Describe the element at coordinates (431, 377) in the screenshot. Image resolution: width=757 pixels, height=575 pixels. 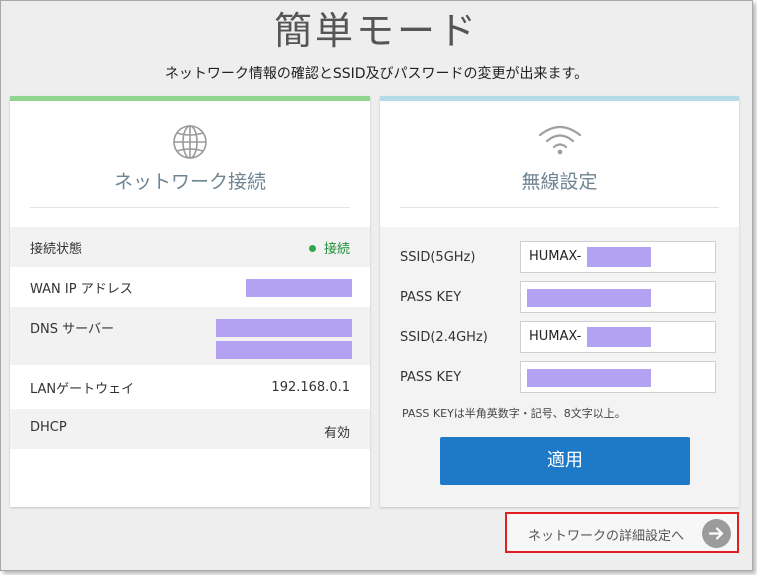
I see `passkey-24ghz-label: PASS KEY` at that location.